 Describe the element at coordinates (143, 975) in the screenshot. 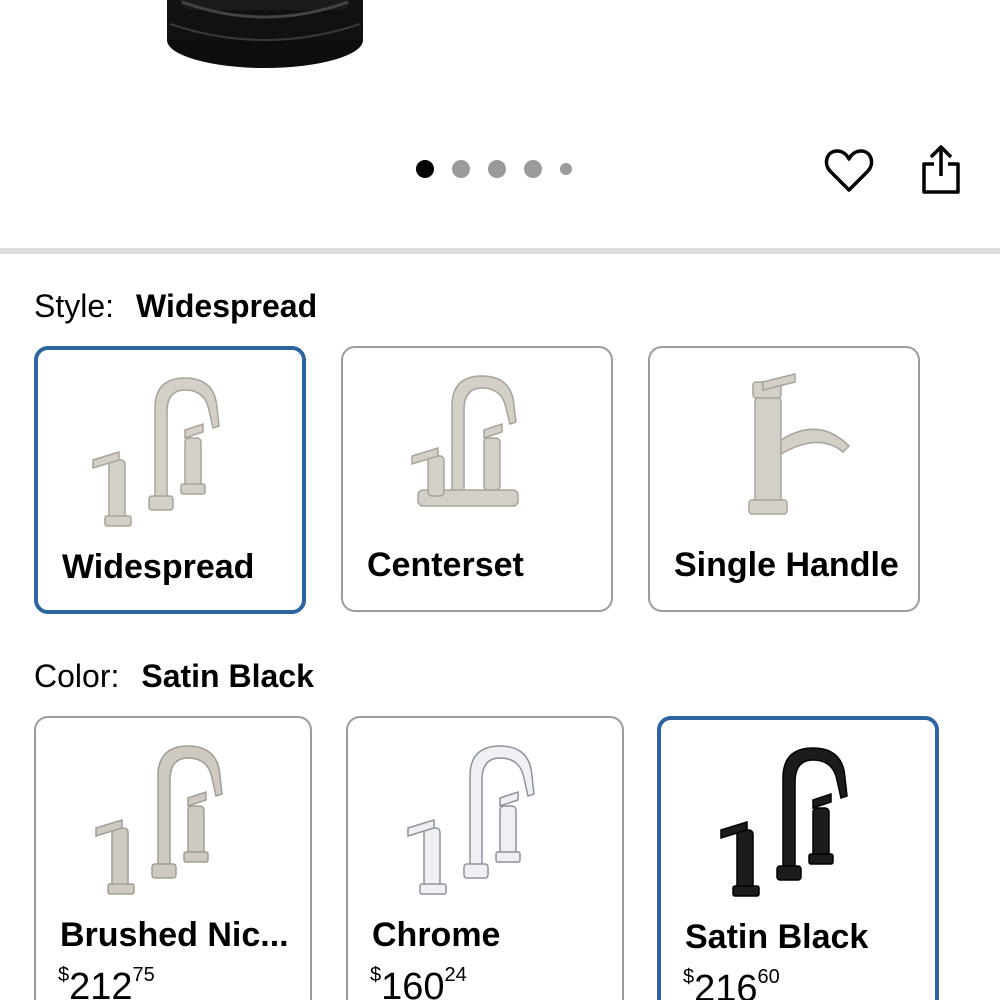

I see `price-cents: 75` at that location.